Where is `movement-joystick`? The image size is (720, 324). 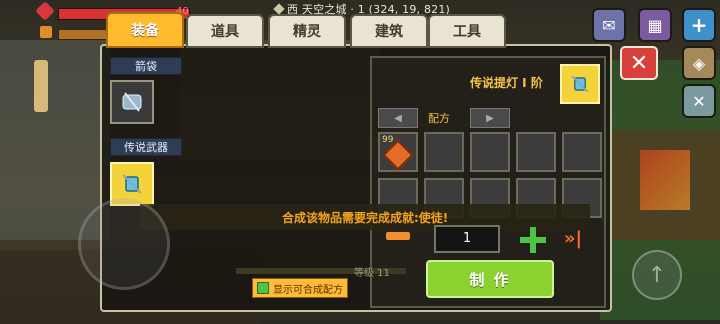 movement-joystick is located at coordinates (124, 244).